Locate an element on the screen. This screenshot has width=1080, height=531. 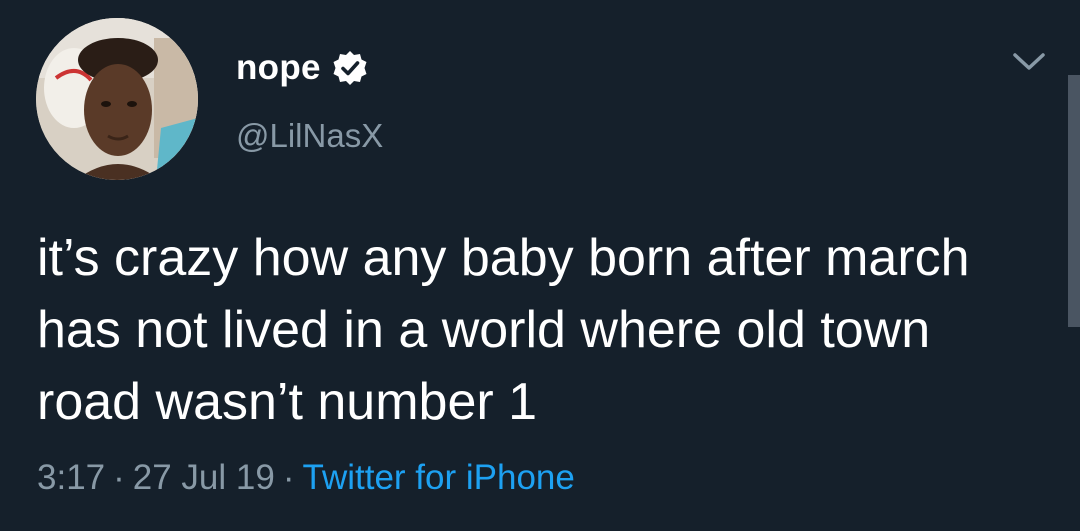
display-name: nope is located at coordinates (278, 68).